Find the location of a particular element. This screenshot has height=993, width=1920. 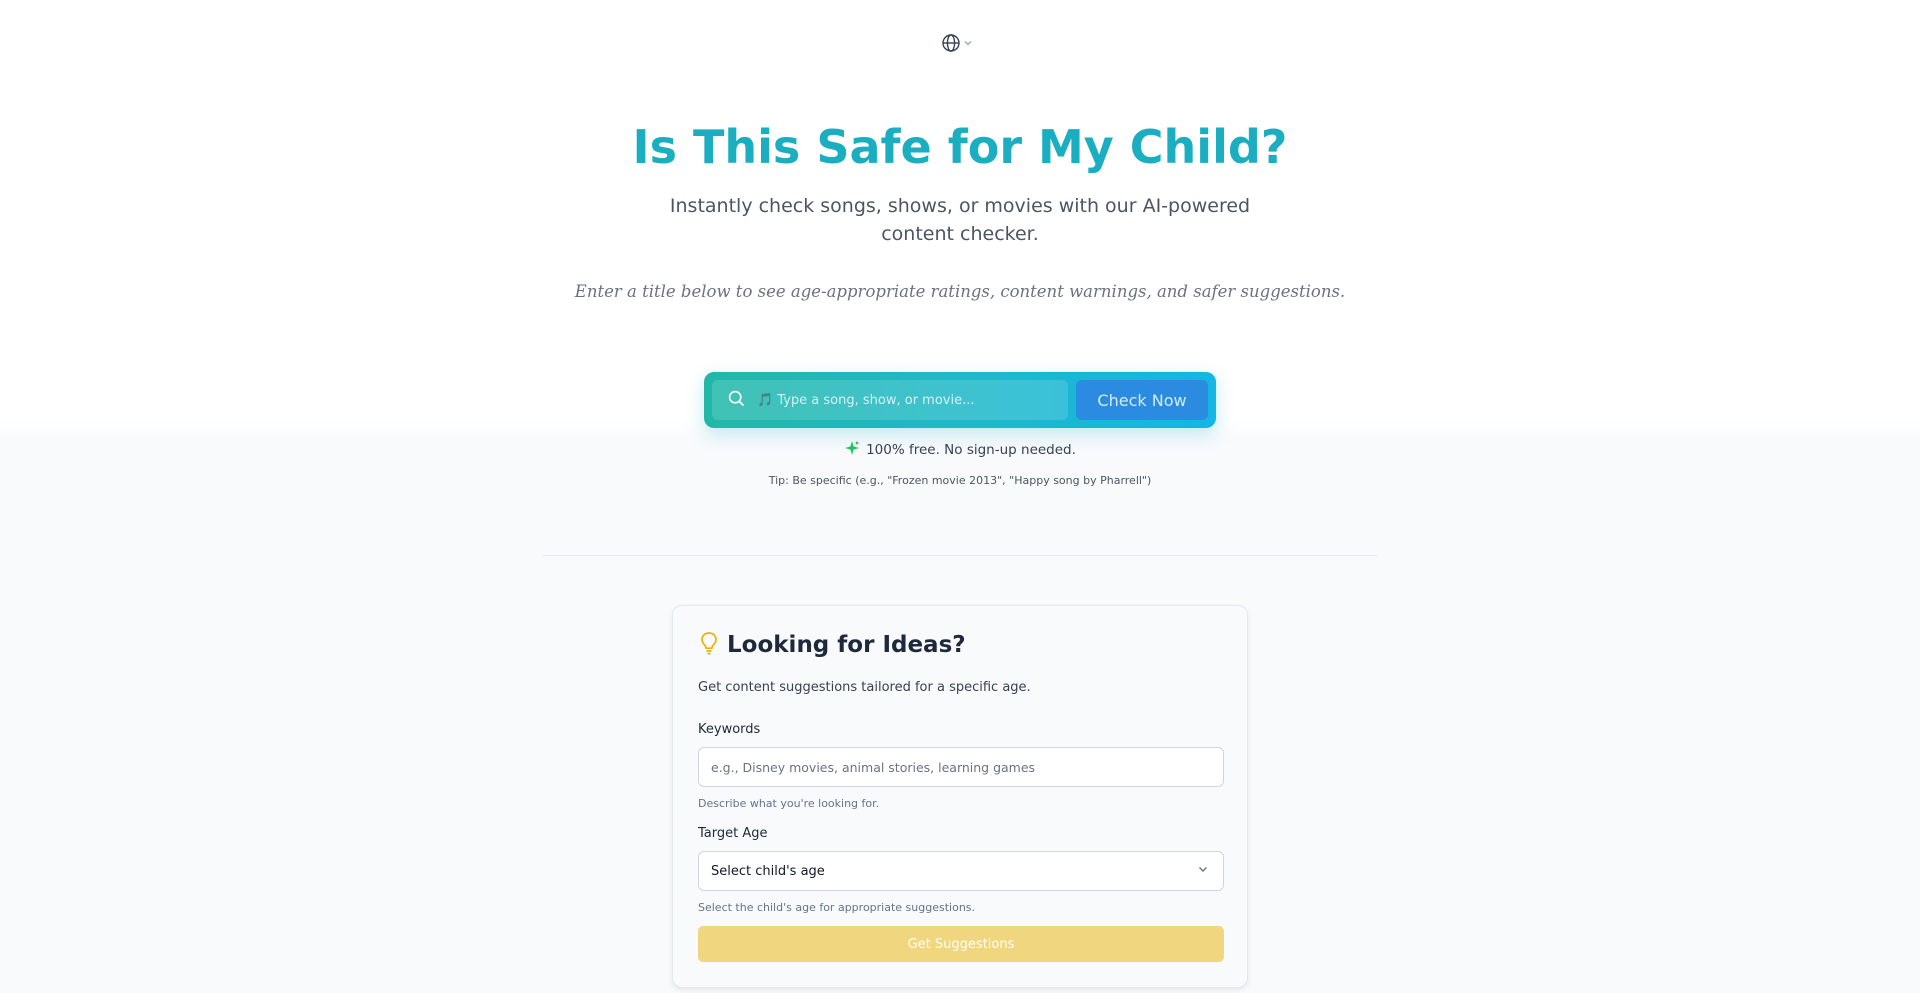

sparkle-icon is located at coordinates (852, 450).